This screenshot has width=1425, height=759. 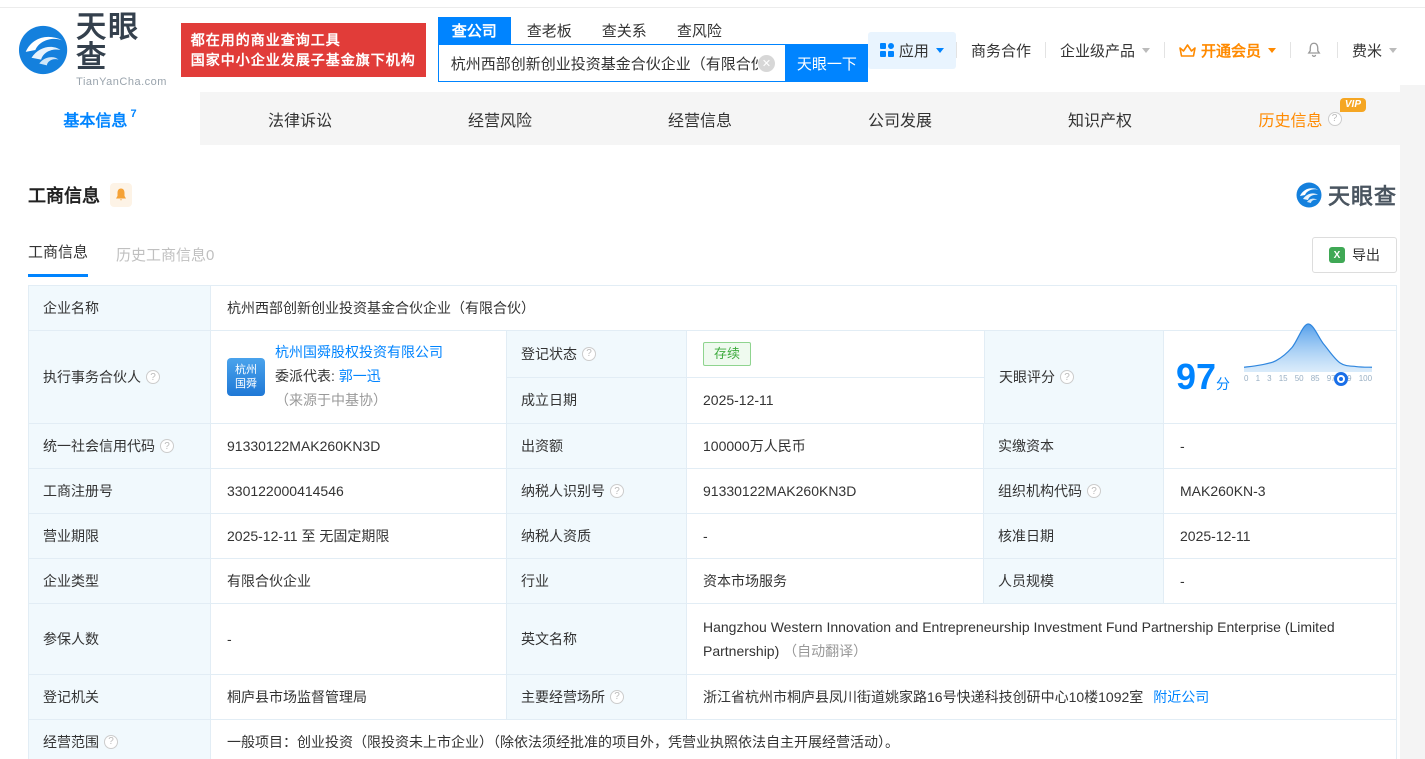 What do you see at coordinates (699, 121) in the screenshot?
I see `tab-operation-info-label: 经营信息` at bounding box center [699, 121].